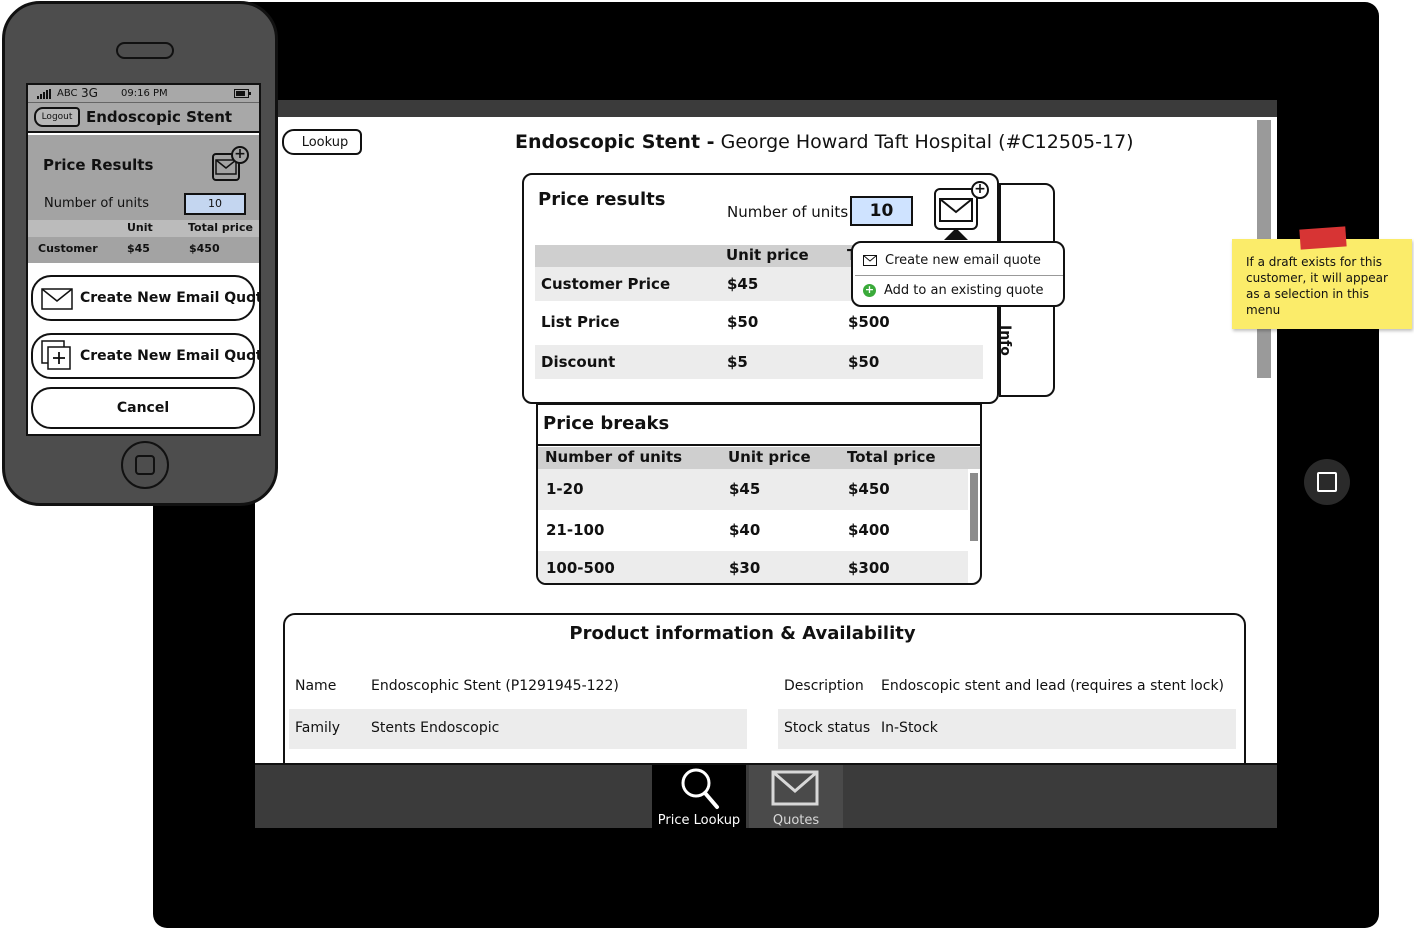 This screenshot has height=928, width=1414. What do you see at coordinates (575, 530) in the screenshot?
I see `row-units: 21-100` at bounding box center [575, 530].